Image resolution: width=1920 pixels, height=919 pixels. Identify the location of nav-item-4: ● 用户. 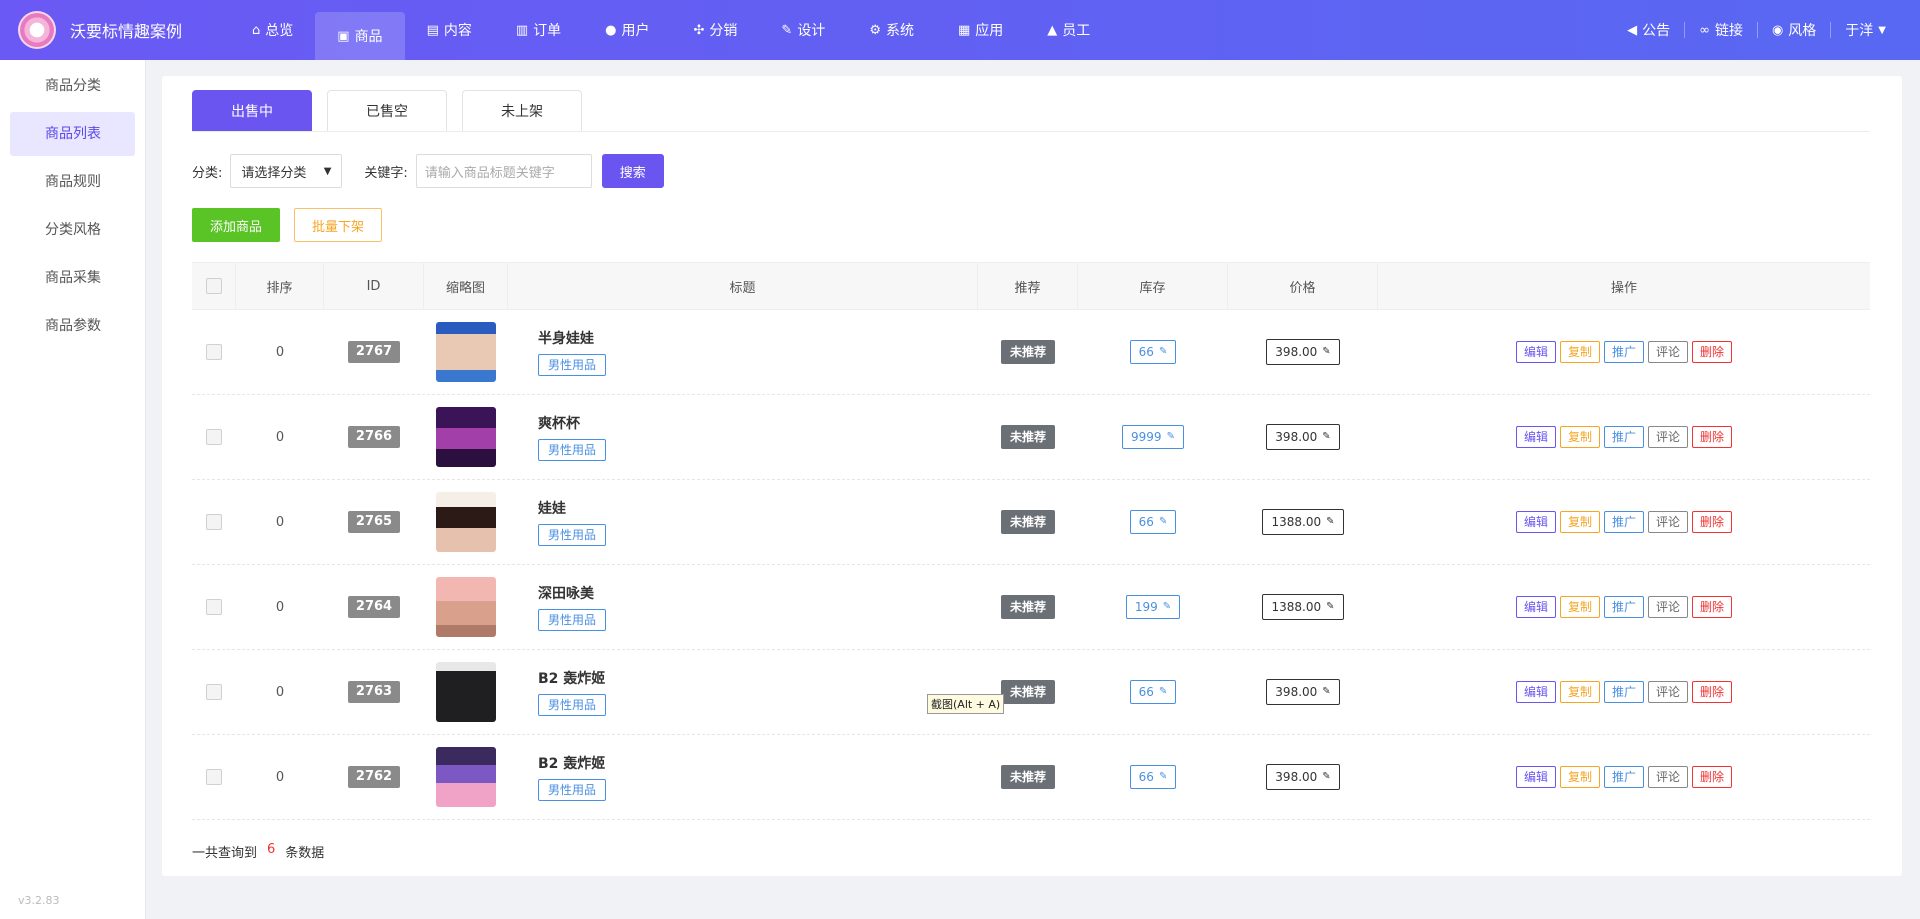
(627, 30).